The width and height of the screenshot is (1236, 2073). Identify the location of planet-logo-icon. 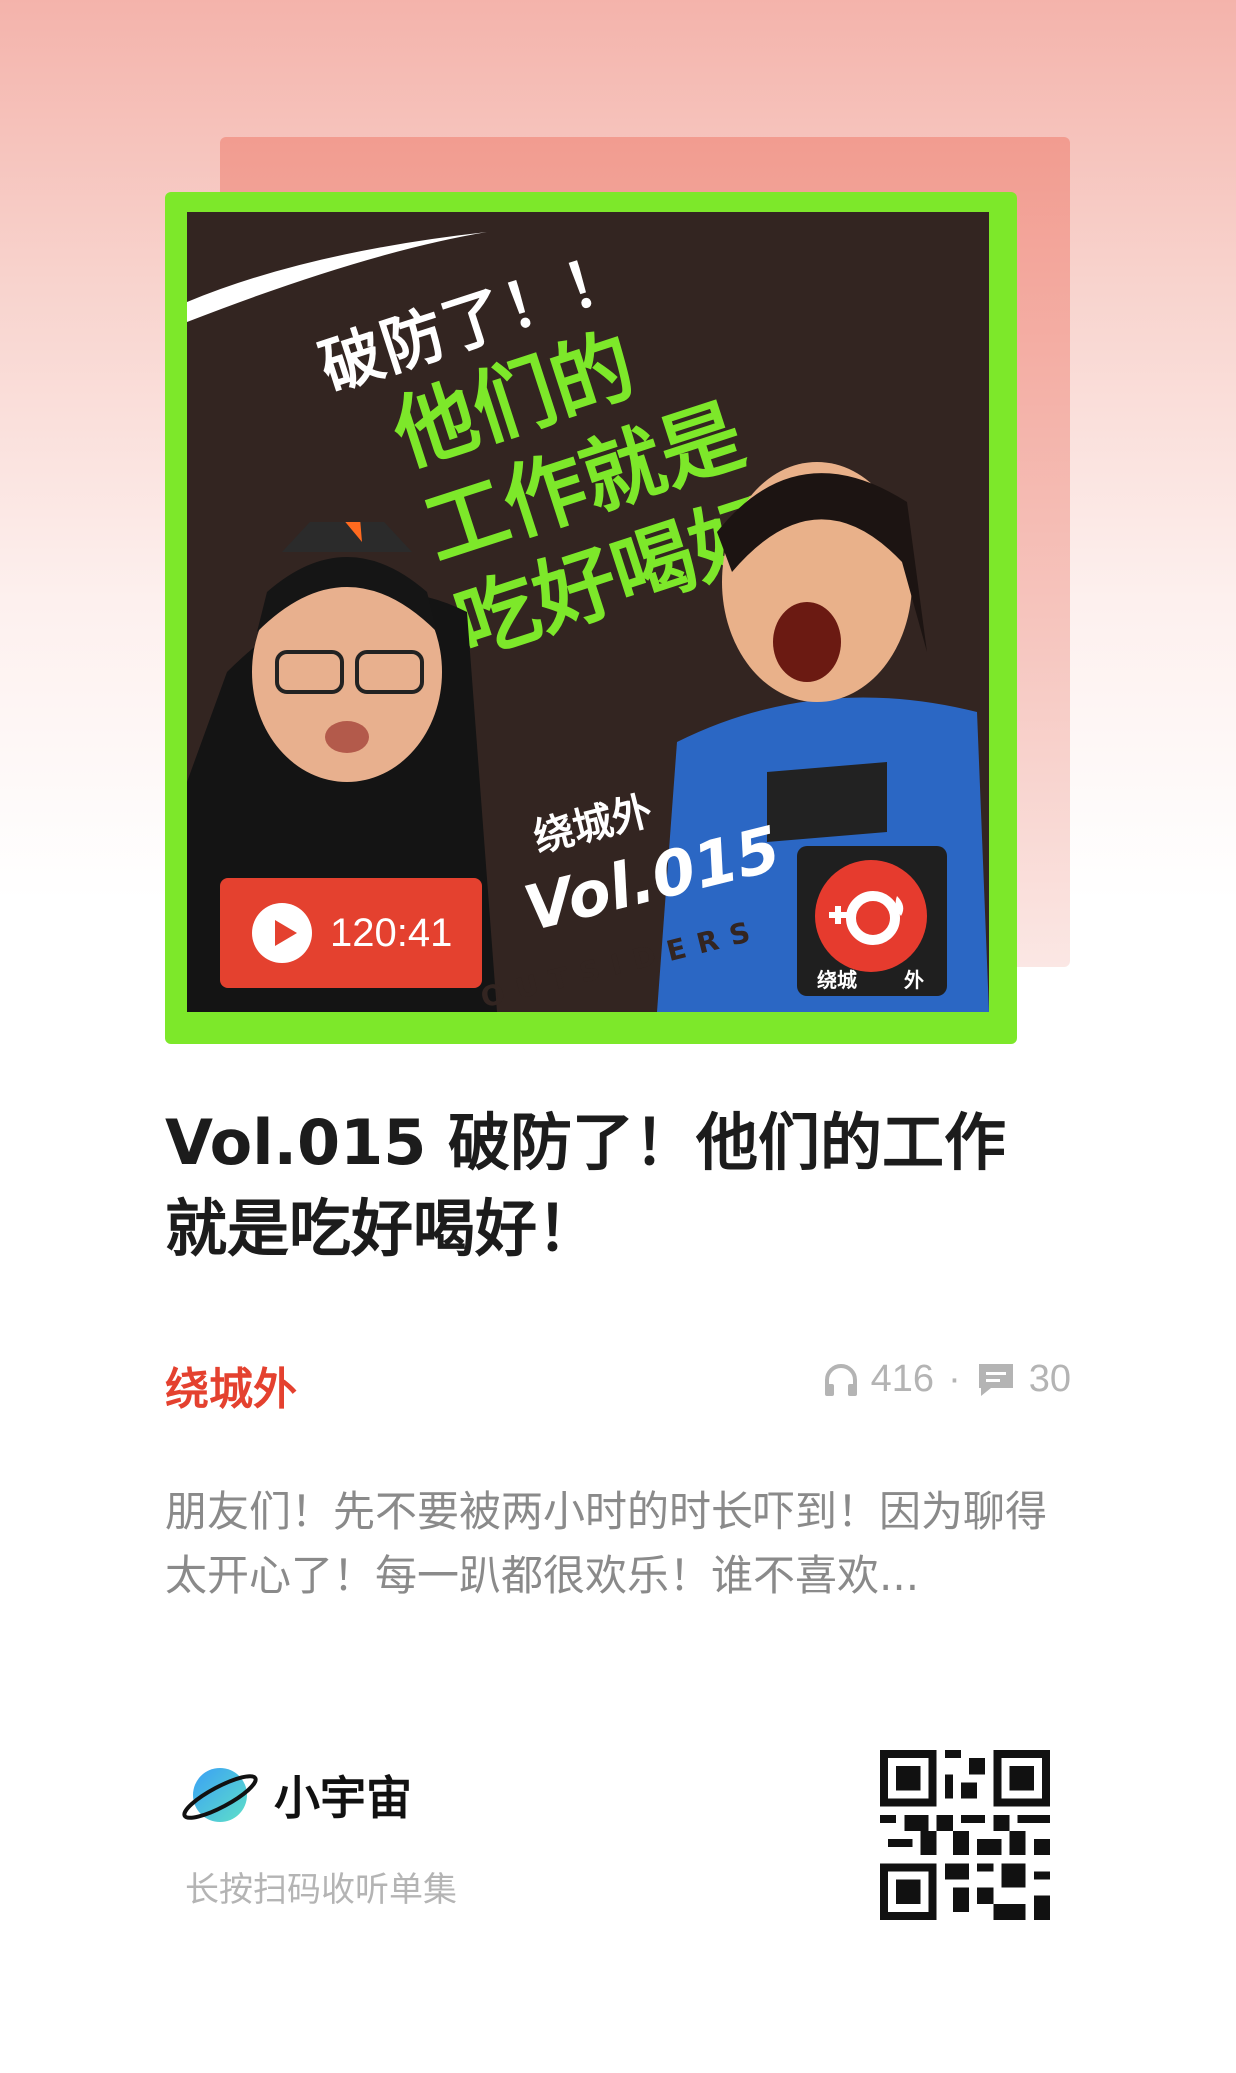
(220, 1795).